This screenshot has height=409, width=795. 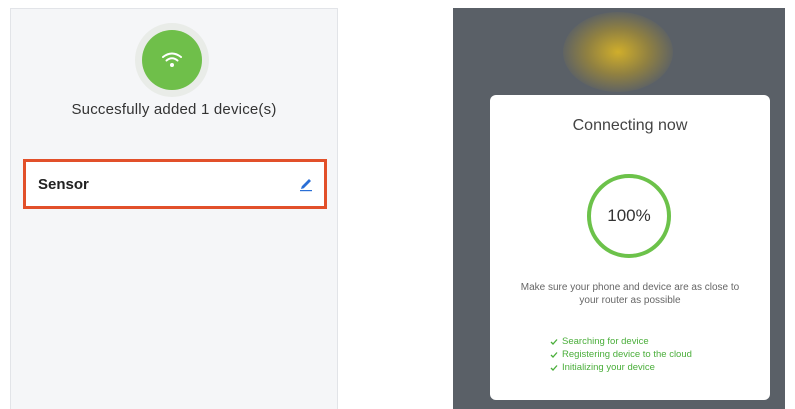 I want to click on wifi-icon, so click(x=172, y=60).